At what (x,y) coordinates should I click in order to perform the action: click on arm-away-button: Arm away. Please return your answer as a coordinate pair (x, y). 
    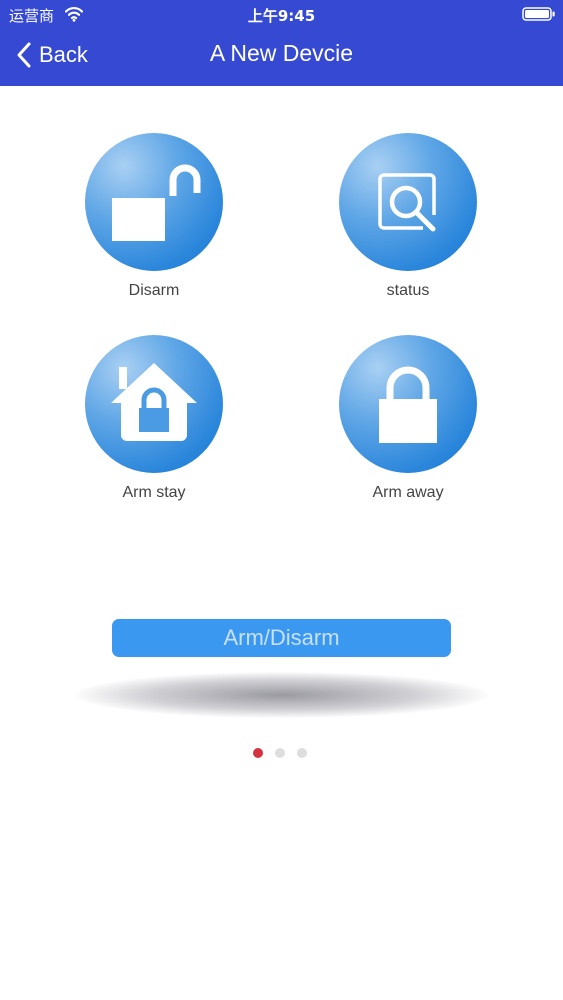
    Looking at the image, I should click on (408, 425).